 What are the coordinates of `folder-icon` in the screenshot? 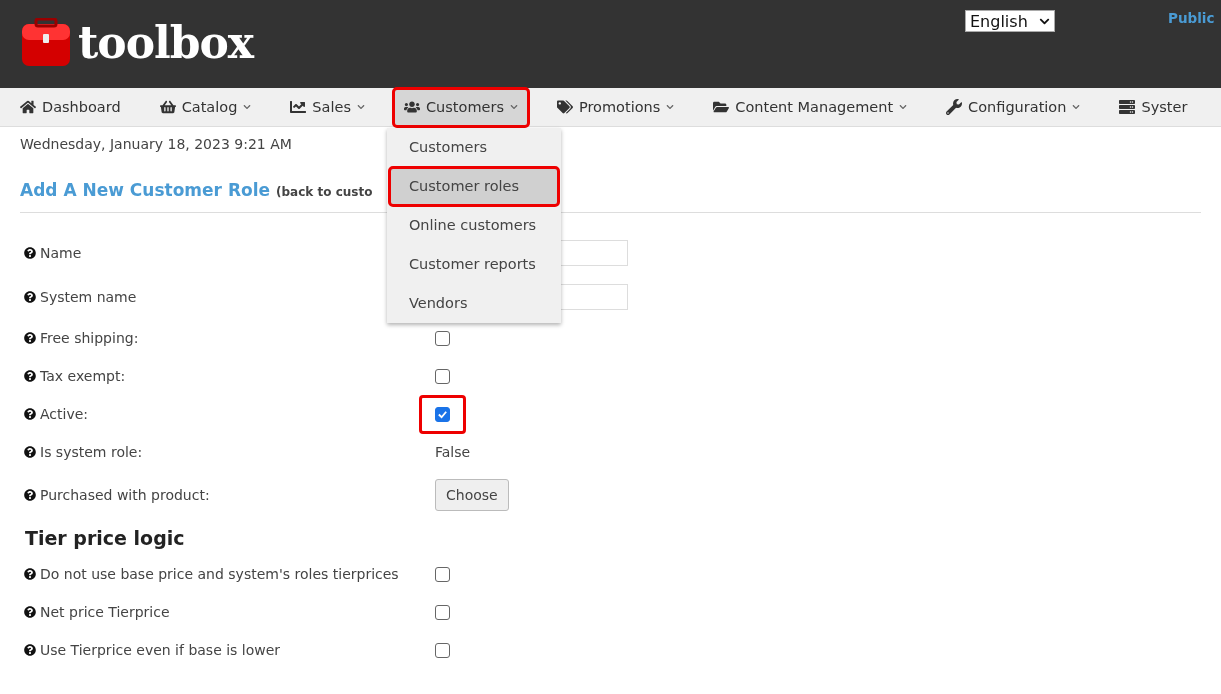 It's located at (721, 107).